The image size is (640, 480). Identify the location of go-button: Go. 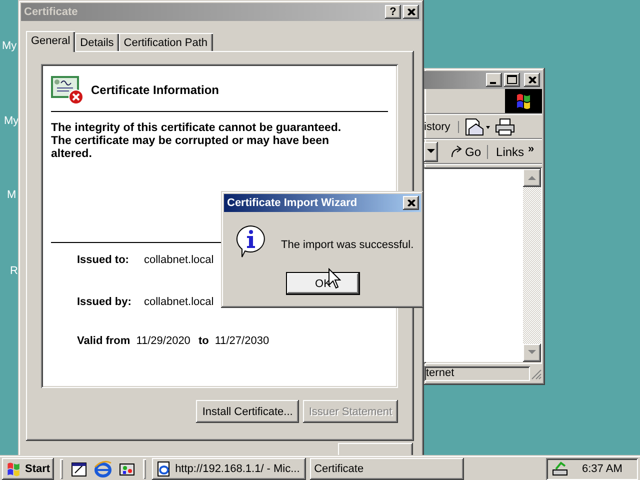
(465, 151).